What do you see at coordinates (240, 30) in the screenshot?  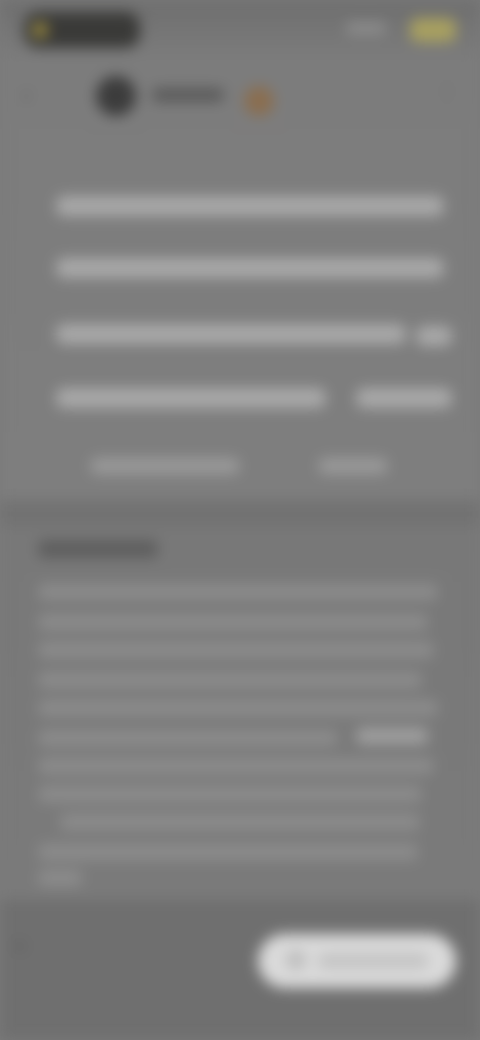 I see `status-bar` at bounding box center [240, 30].